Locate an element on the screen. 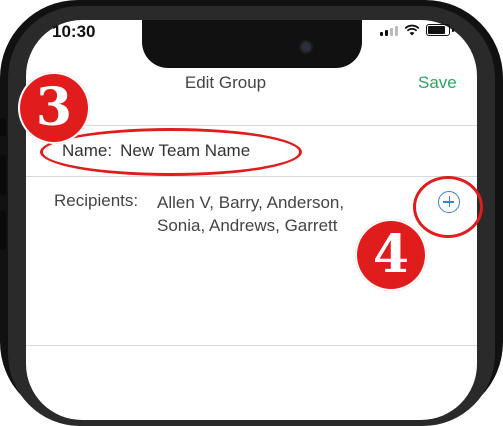 This screenshot has height=426, width=503. annotation-ring-add is located at coordinates (448, 207).